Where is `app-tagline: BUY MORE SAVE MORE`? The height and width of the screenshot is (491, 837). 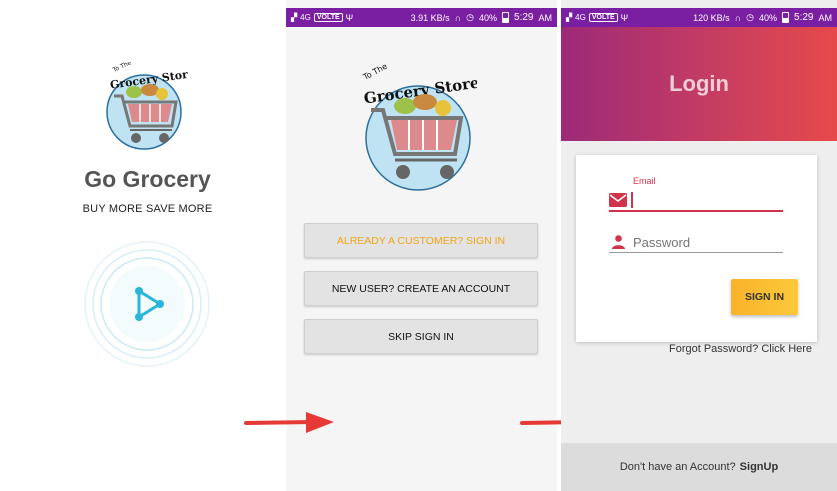 app-tagline: BUY MORE SAVE MORE is located at coordinates (147, 209).